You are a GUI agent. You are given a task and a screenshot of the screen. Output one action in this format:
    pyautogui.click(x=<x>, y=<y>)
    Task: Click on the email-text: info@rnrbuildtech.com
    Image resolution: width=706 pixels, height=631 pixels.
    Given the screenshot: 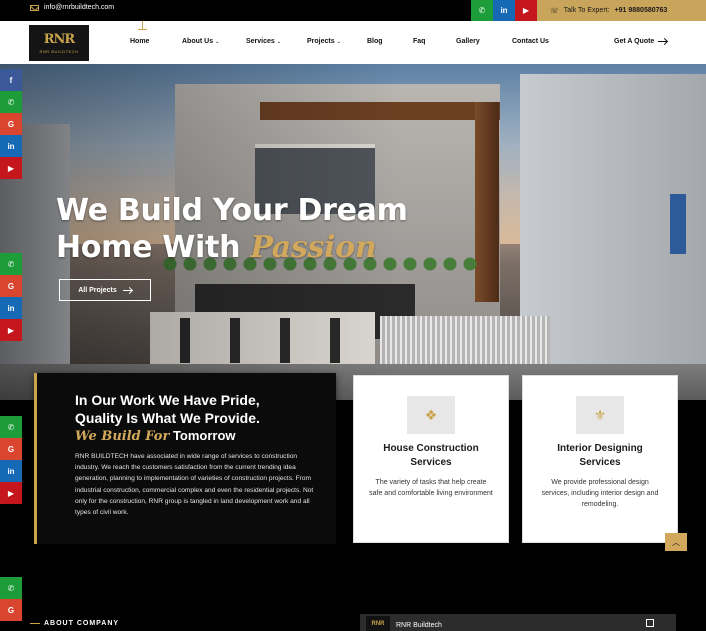 What is the action you would take?
    pyautogui.click(x=79, y=7)
    